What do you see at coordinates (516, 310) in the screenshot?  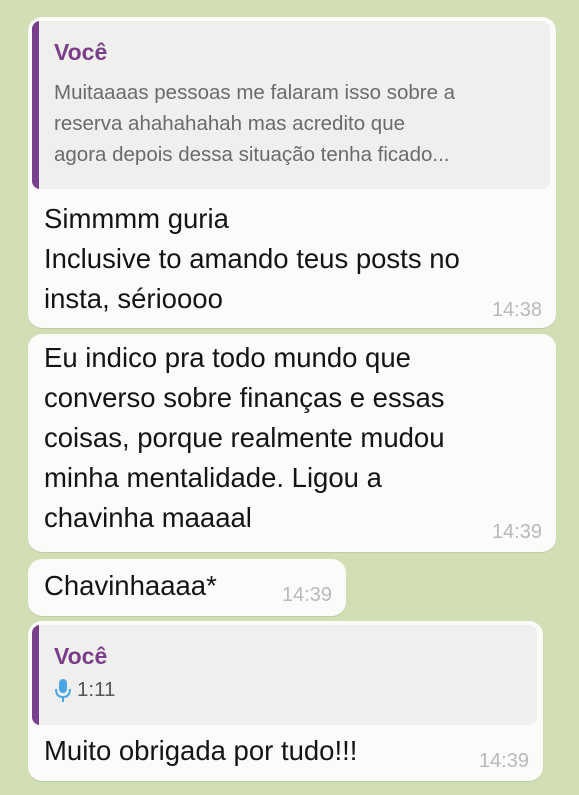 I see `message-time: 14:38` at bounding box center [516, 310].